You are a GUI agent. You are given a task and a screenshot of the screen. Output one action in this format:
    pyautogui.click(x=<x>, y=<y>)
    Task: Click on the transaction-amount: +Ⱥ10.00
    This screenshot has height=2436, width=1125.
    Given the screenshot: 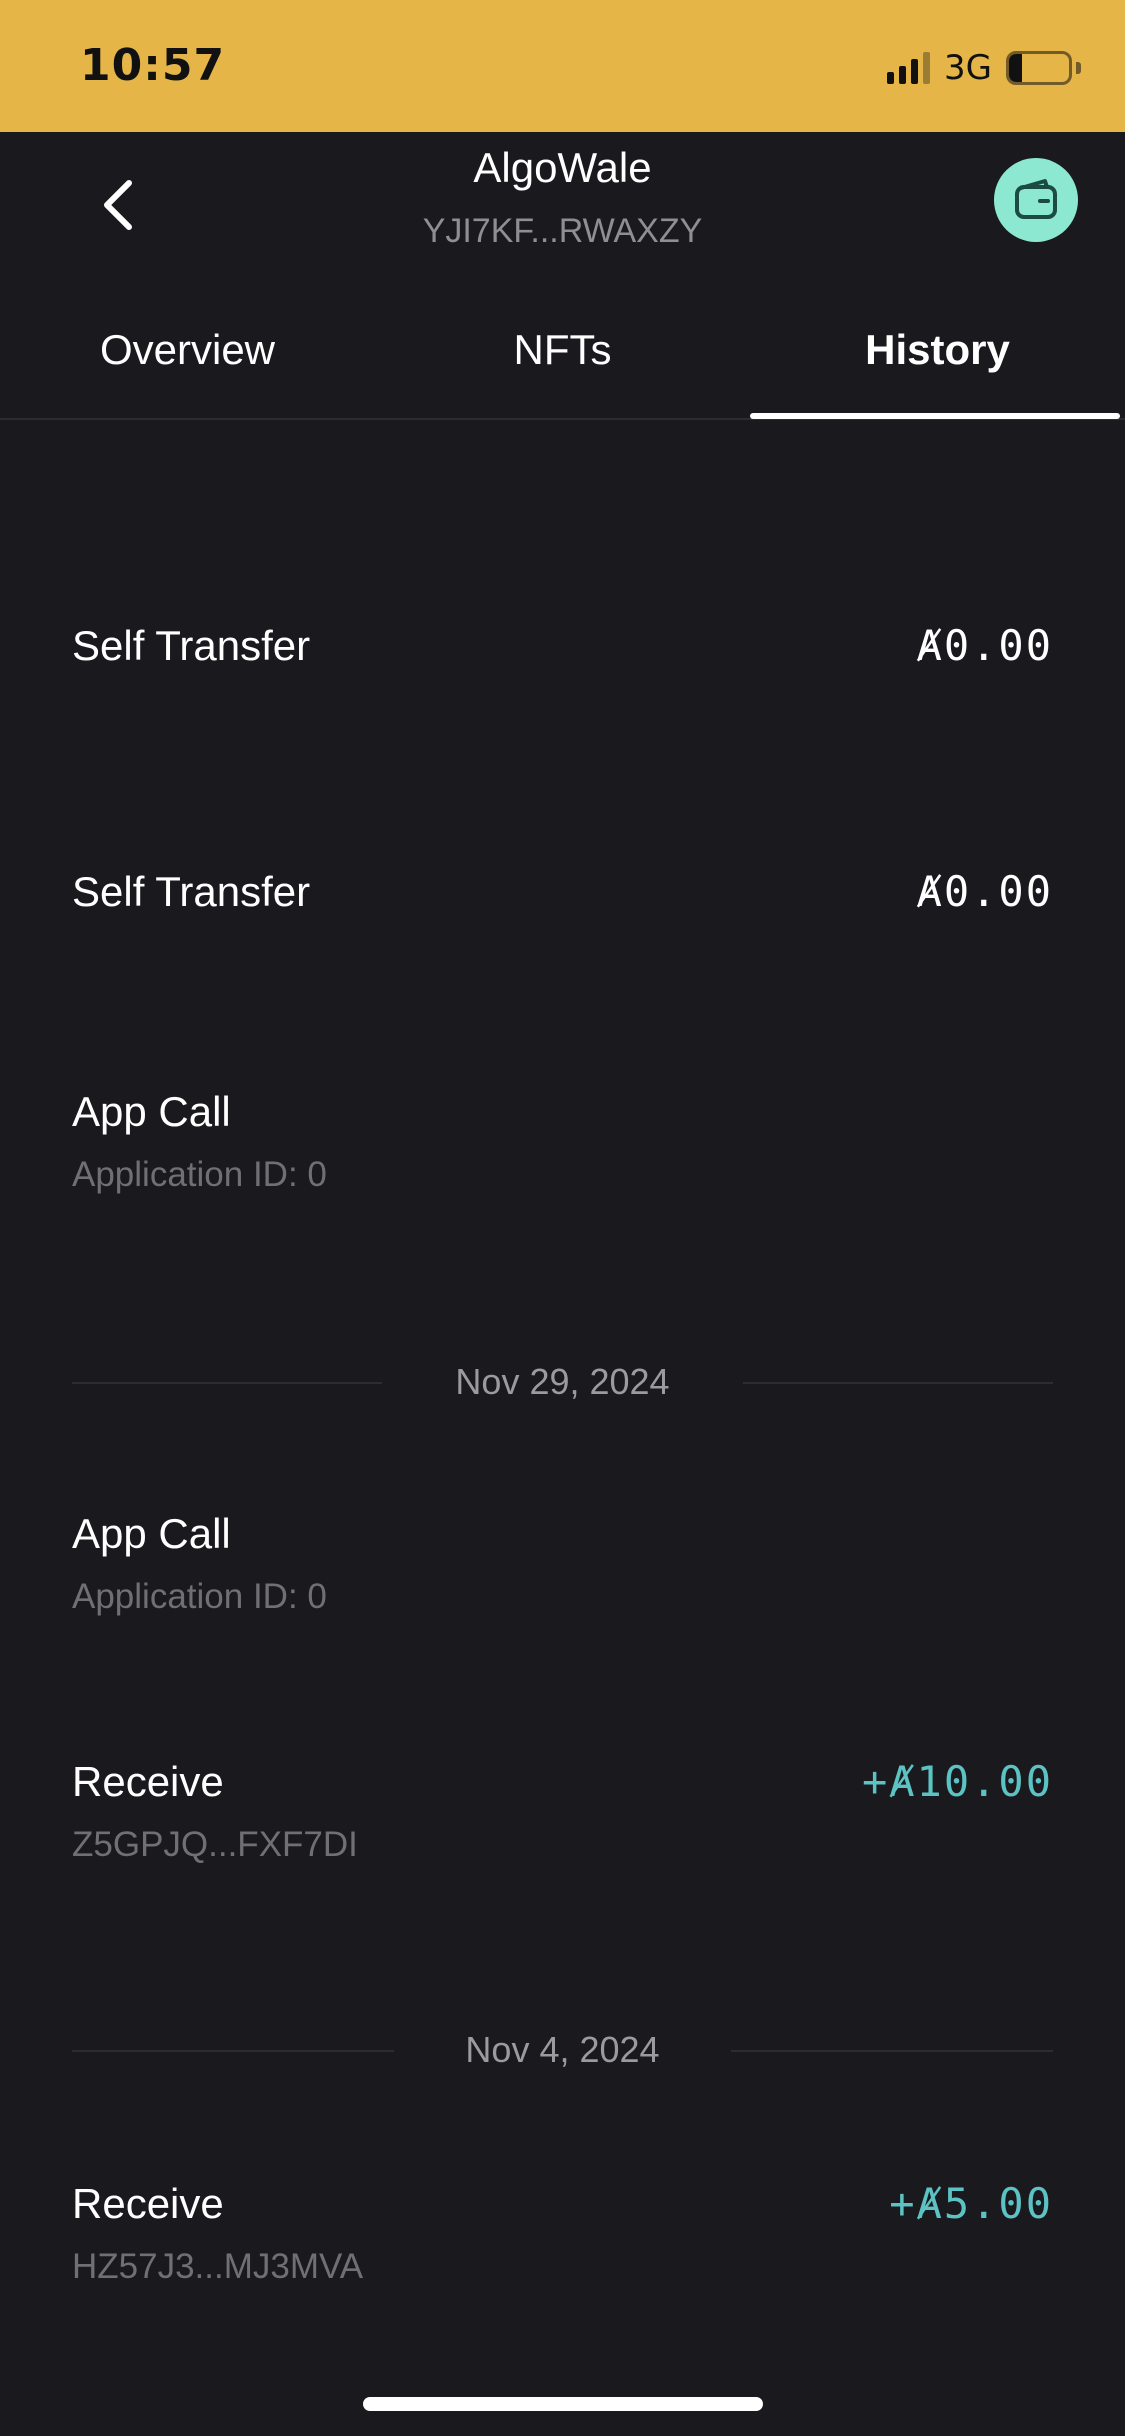 What is the action you would take?
    pyautogui.click(x=957, y=1781)
    